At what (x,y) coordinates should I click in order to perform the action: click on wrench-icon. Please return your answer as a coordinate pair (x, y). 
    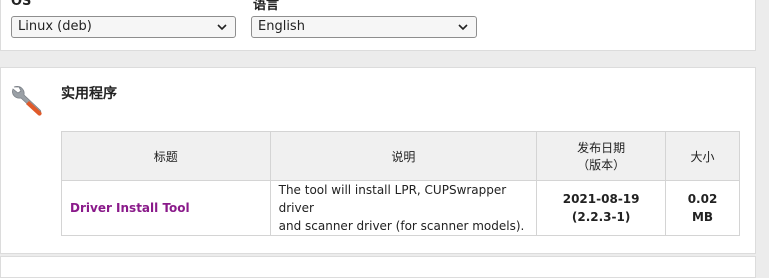
    Looking at the image, I should click on (27, 101).